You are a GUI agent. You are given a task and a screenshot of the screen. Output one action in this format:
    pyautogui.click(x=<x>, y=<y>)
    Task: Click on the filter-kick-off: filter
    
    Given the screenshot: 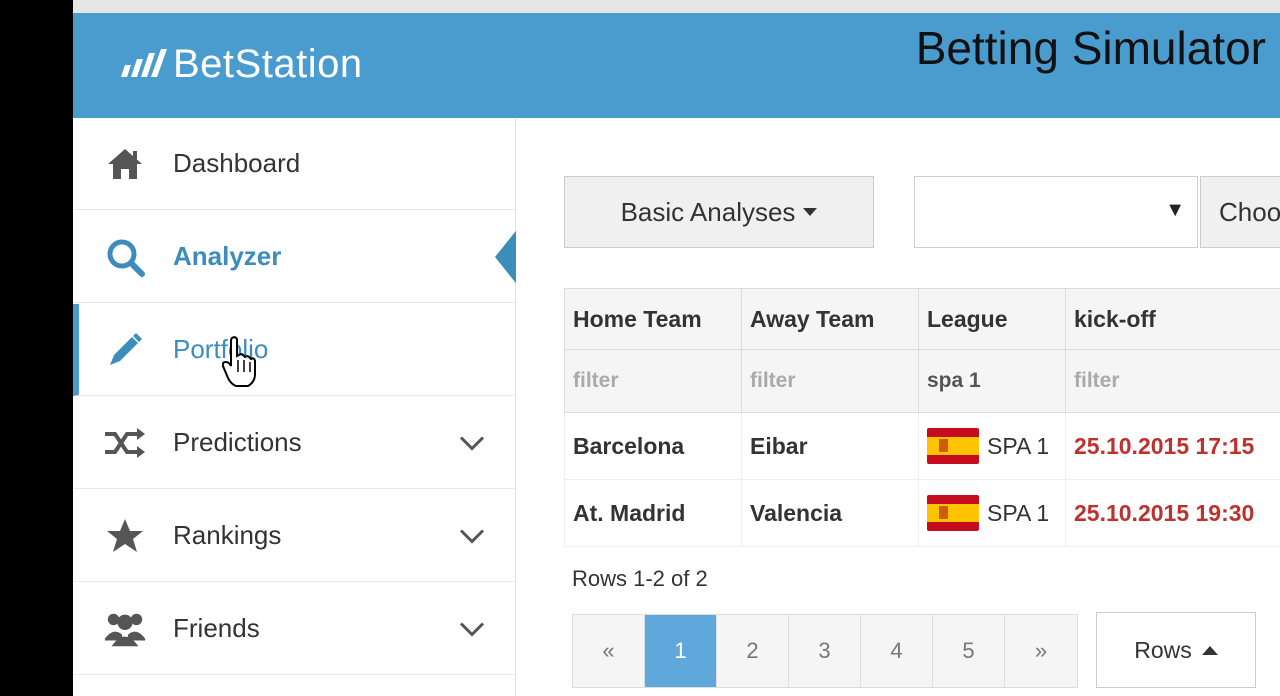 What is the action you would take?
    pyautogui.click(x=1172, y=381)
    